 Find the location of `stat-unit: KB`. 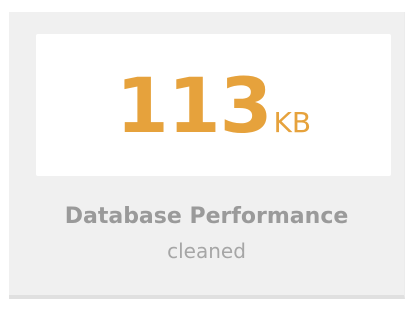

stat-unit: KB is located at coordinates (292, 122).